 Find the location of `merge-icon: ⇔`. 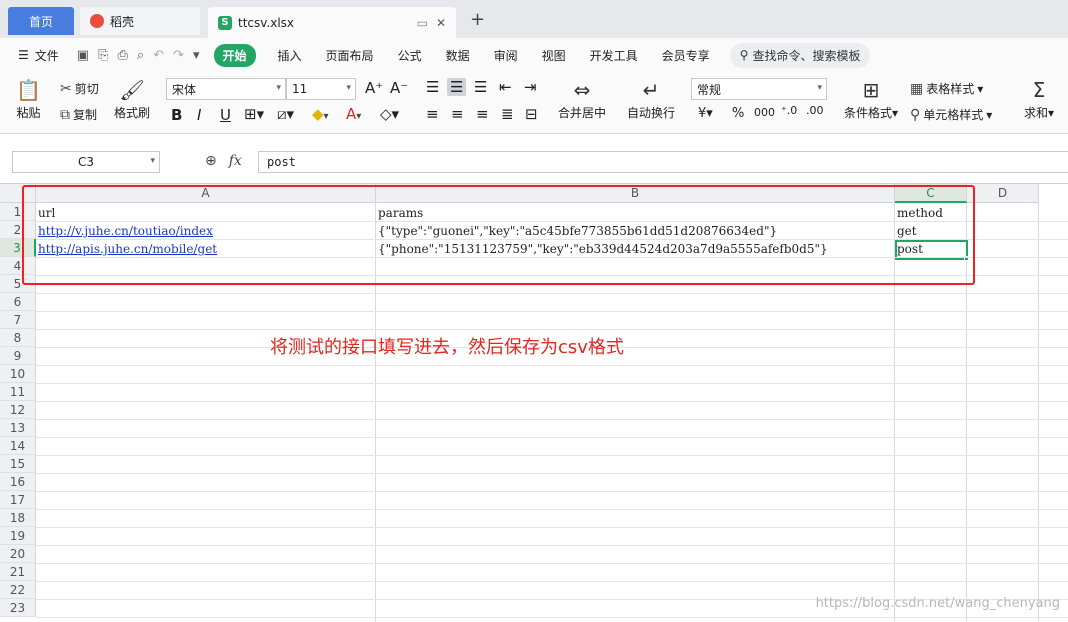

merge-icon: ⇔ is located at coordinates (582, 90).